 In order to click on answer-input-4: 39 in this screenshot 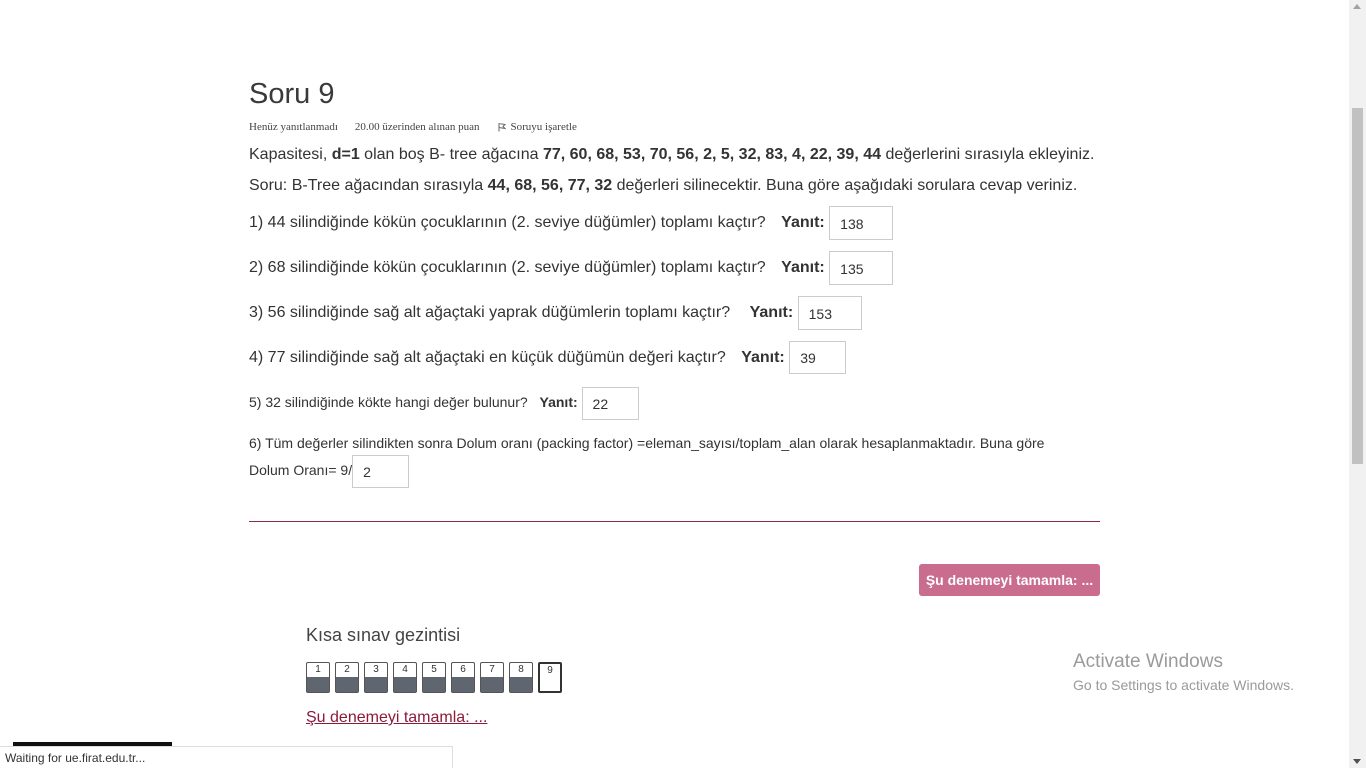, I will do `click(818, 358)`.